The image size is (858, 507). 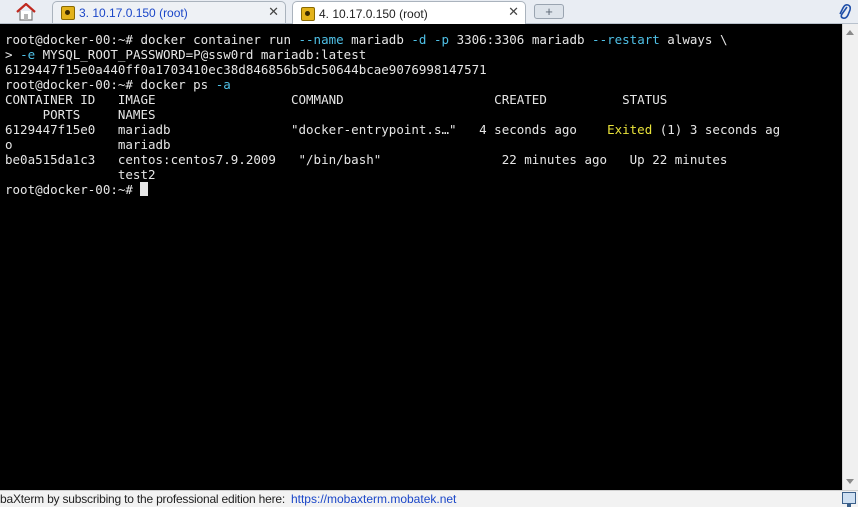 I want to click on terminal-text: -a, so click(x=223, y=84).